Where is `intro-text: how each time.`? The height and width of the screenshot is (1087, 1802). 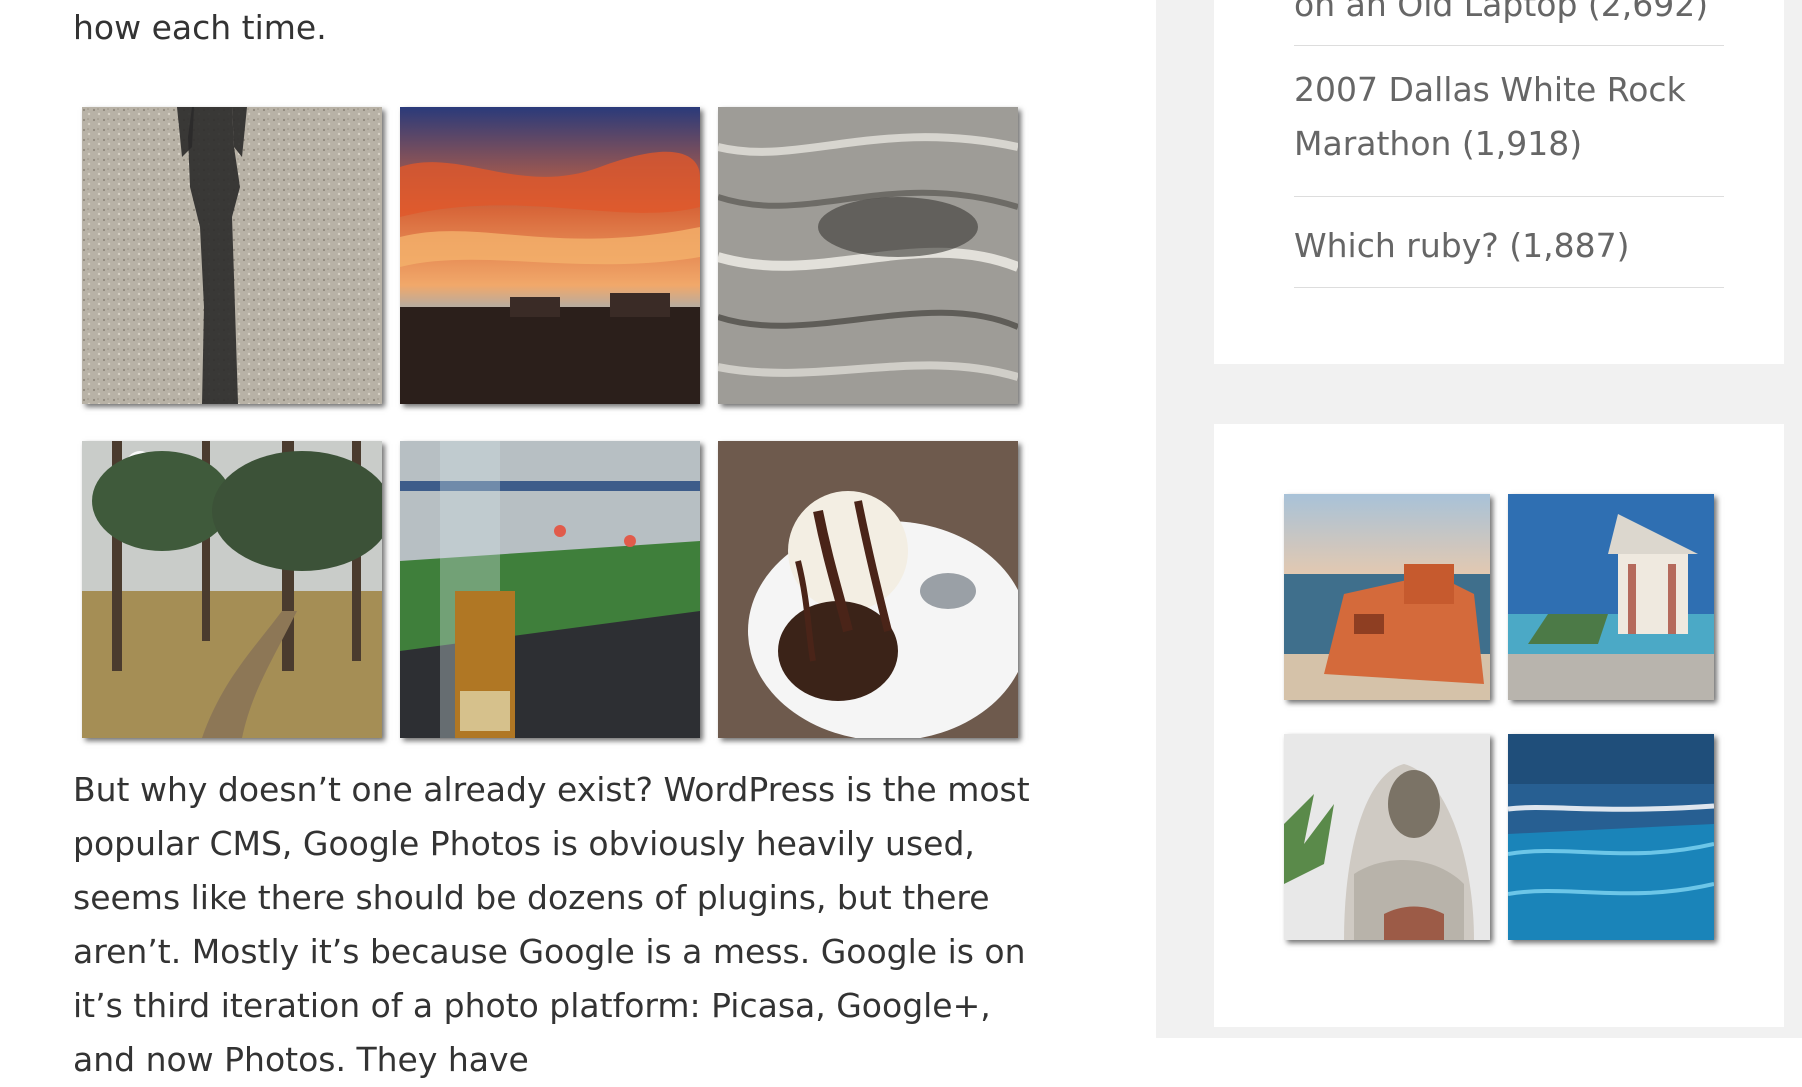 intro-text: how each time. is located at coordinates (200, 27).